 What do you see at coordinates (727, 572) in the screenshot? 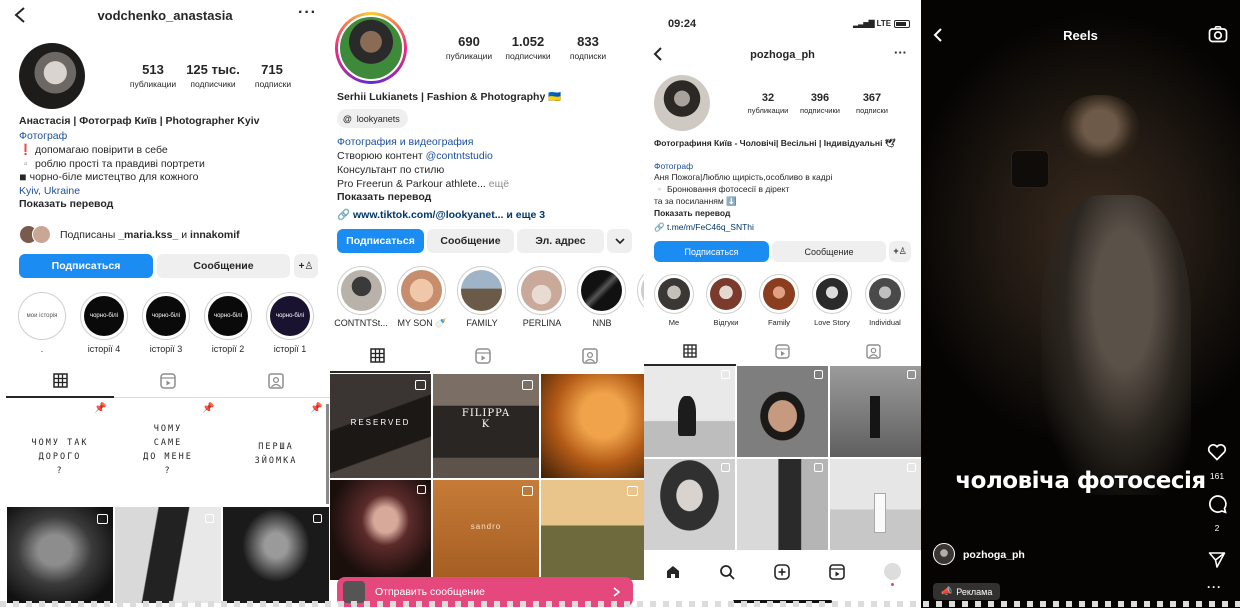
I see `search-icon` at bounding box center [727, 572].